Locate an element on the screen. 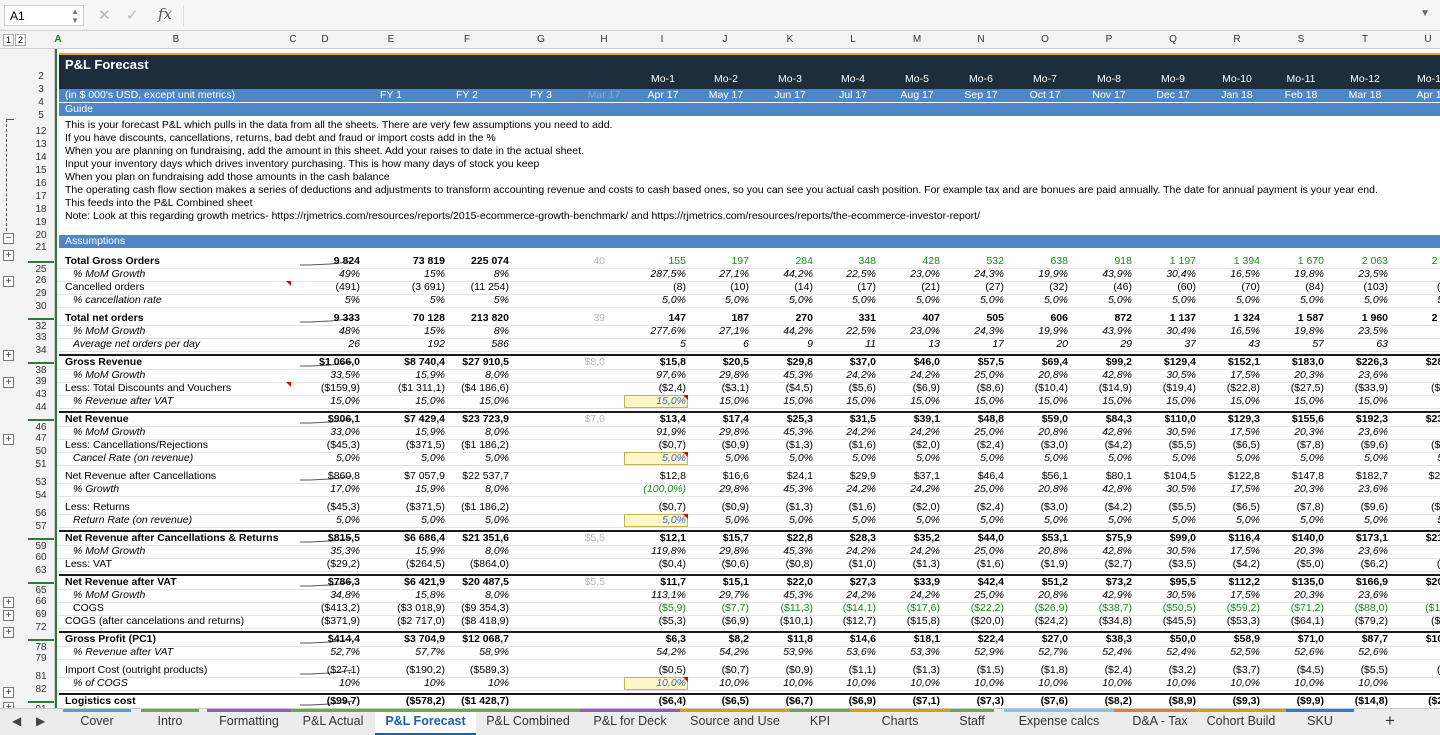  name-box: A1 ▲ ▼ is located at coordinates (44, 15).